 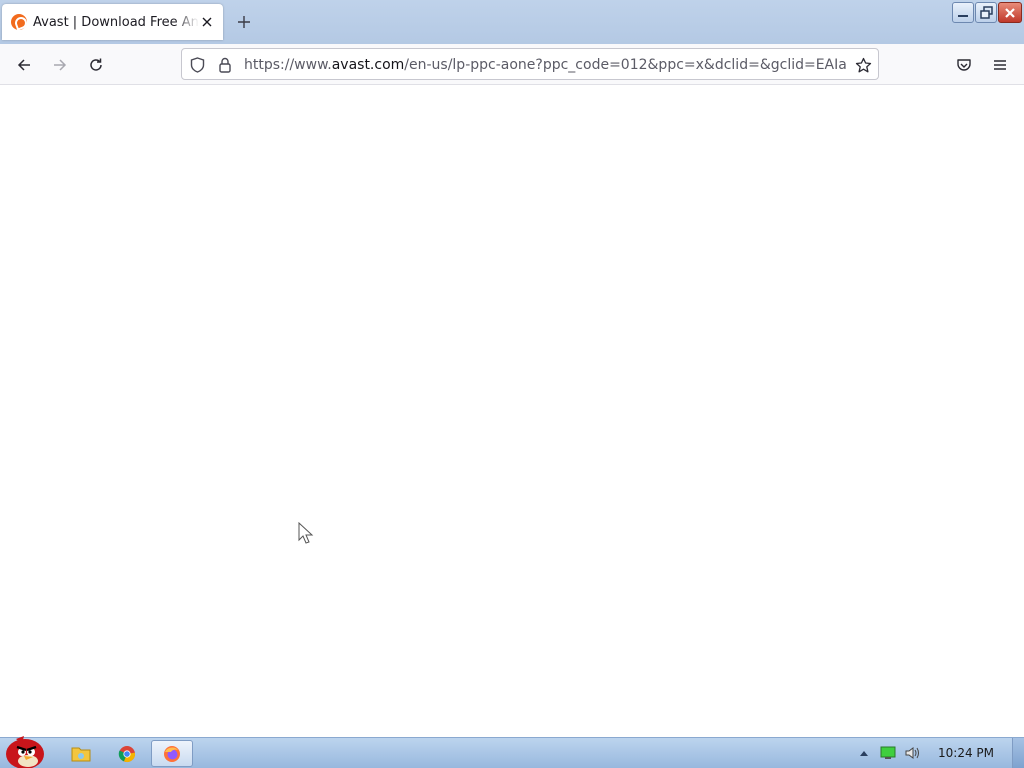 What do you see at coordinates (25, 752) in the screenshot?
I see `angry-birds-icon` at bounding box center [25, 752].